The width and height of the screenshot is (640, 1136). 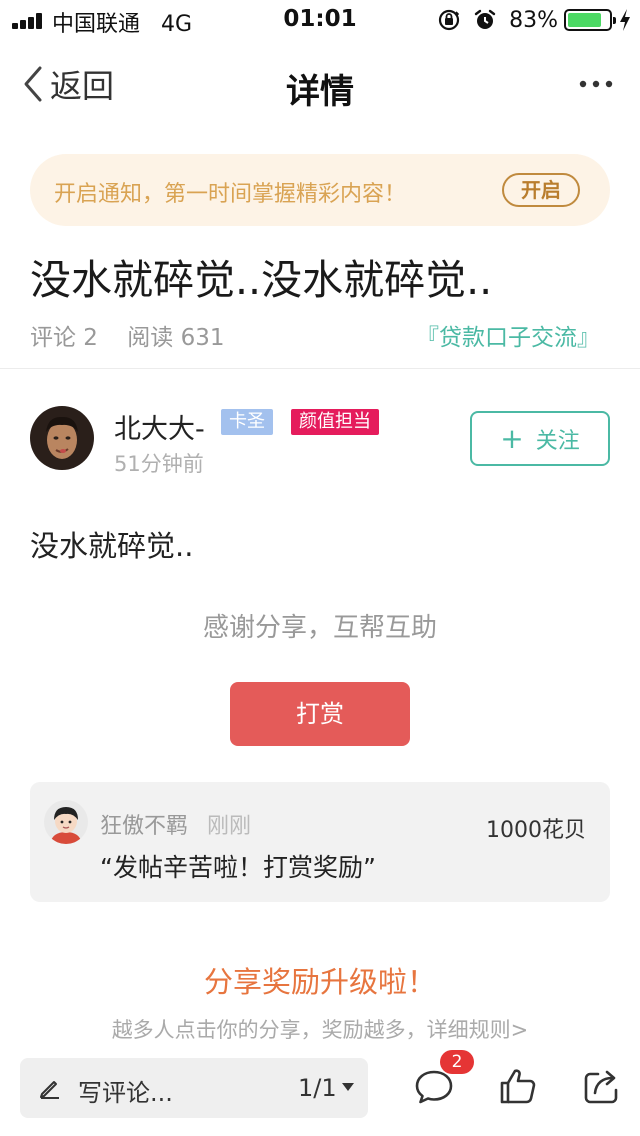 I want to click on alarm-icon, so click(x=485, y=19).